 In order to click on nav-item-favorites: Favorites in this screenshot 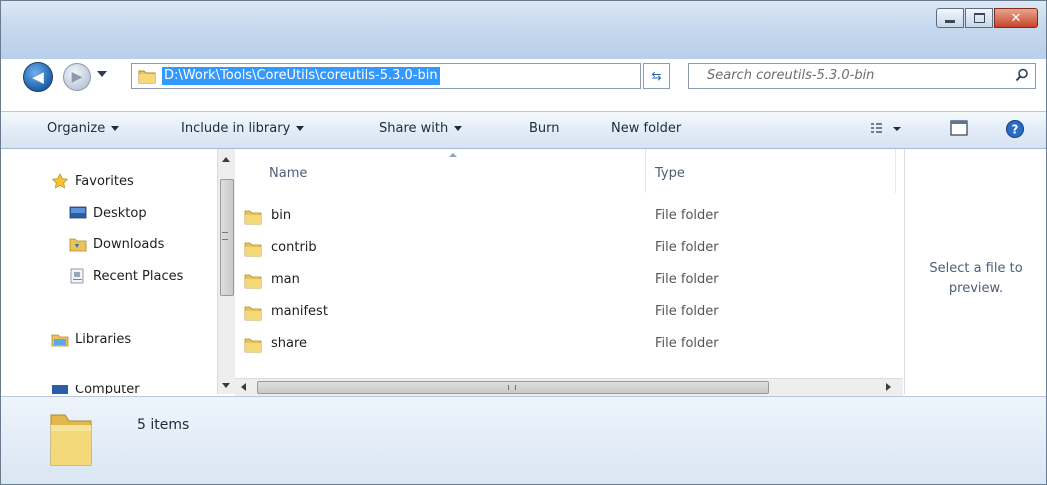, I will do `click(92, 181)`.